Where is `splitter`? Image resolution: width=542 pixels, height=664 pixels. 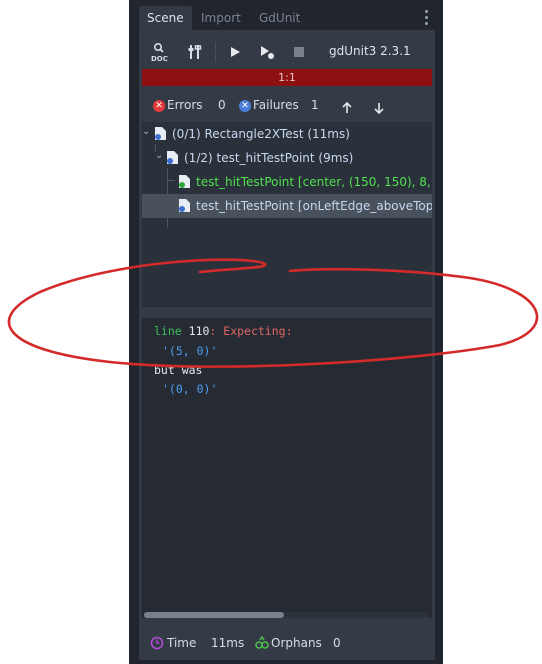
splitter is located at coordinates (287, 310).